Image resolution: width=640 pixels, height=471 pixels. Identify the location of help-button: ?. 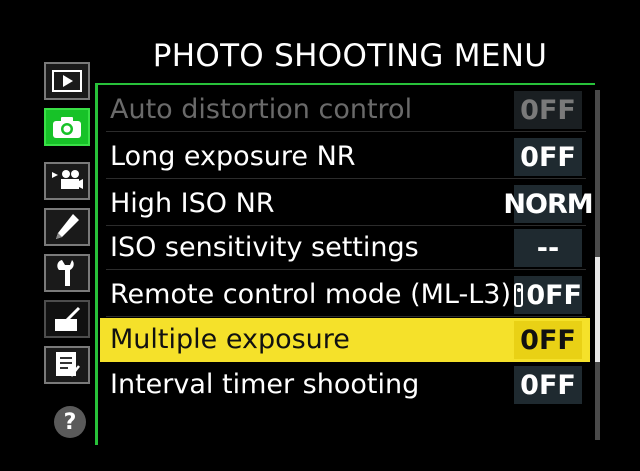
(70, 422).